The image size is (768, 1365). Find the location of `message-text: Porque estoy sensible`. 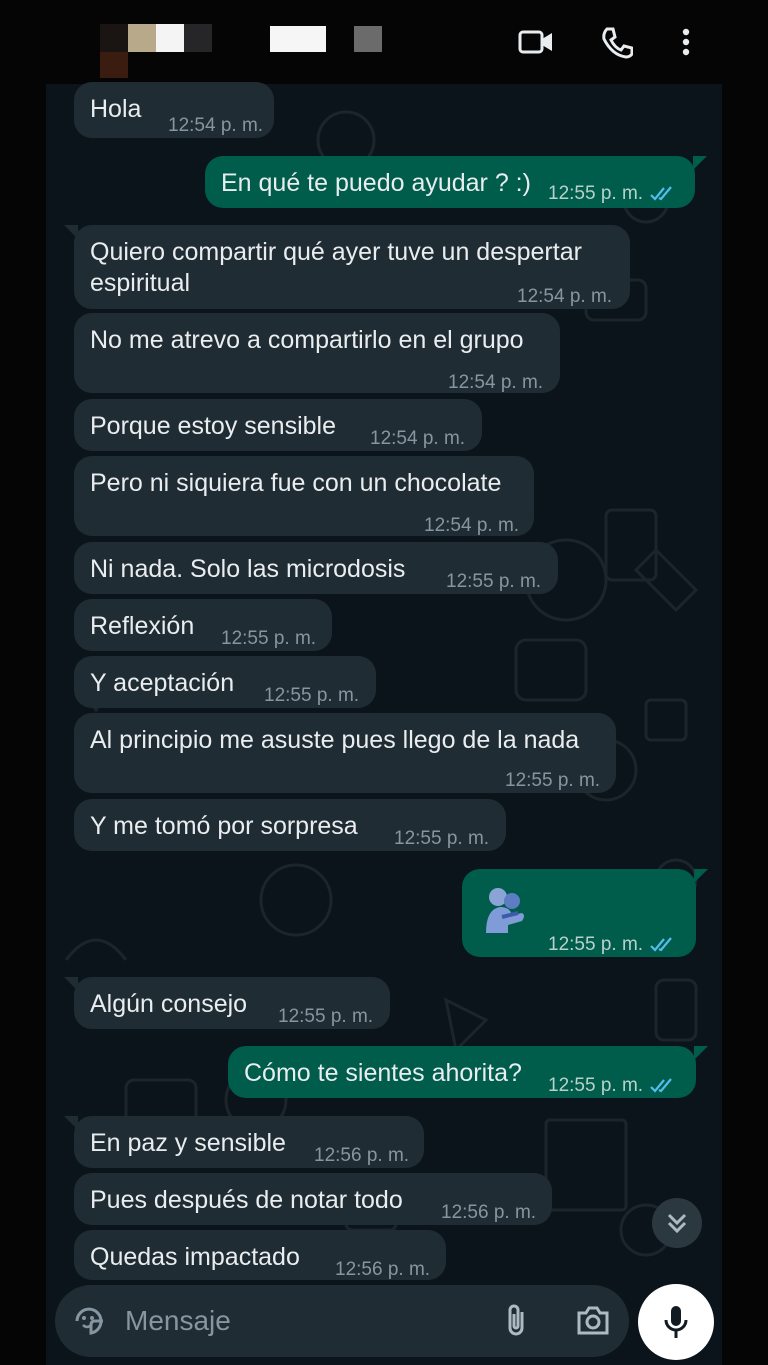

message-text: Porque estoy sensible is located at coordinates (213, 426).